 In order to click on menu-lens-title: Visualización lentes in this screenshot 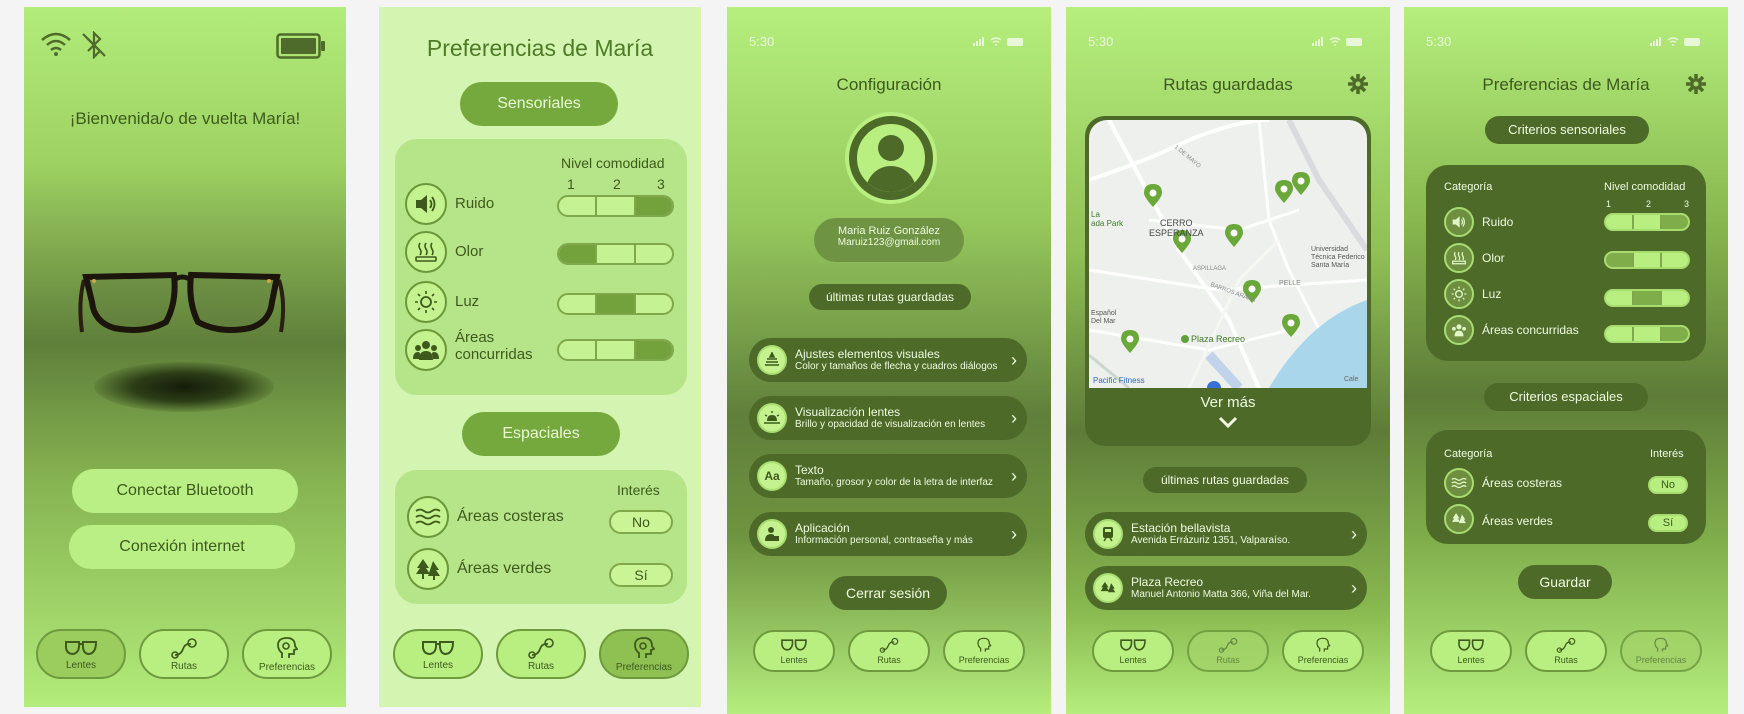, I will do `click(848, 411)`.